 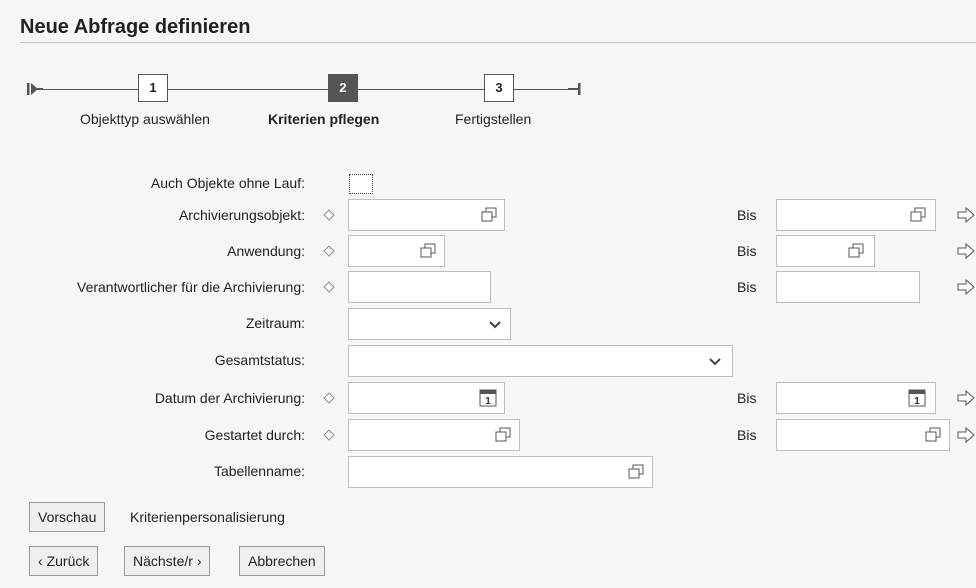 I want to click on roadmap-step-3: 3, so click(x=499, y=88).